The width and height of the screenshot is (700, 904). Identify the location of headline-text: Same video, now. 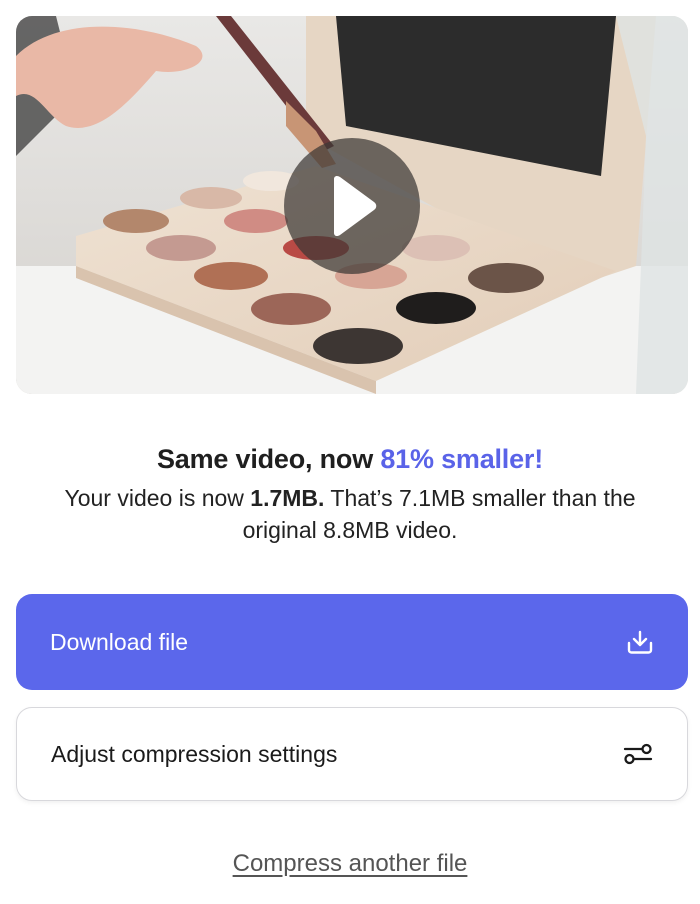
(268, 459).